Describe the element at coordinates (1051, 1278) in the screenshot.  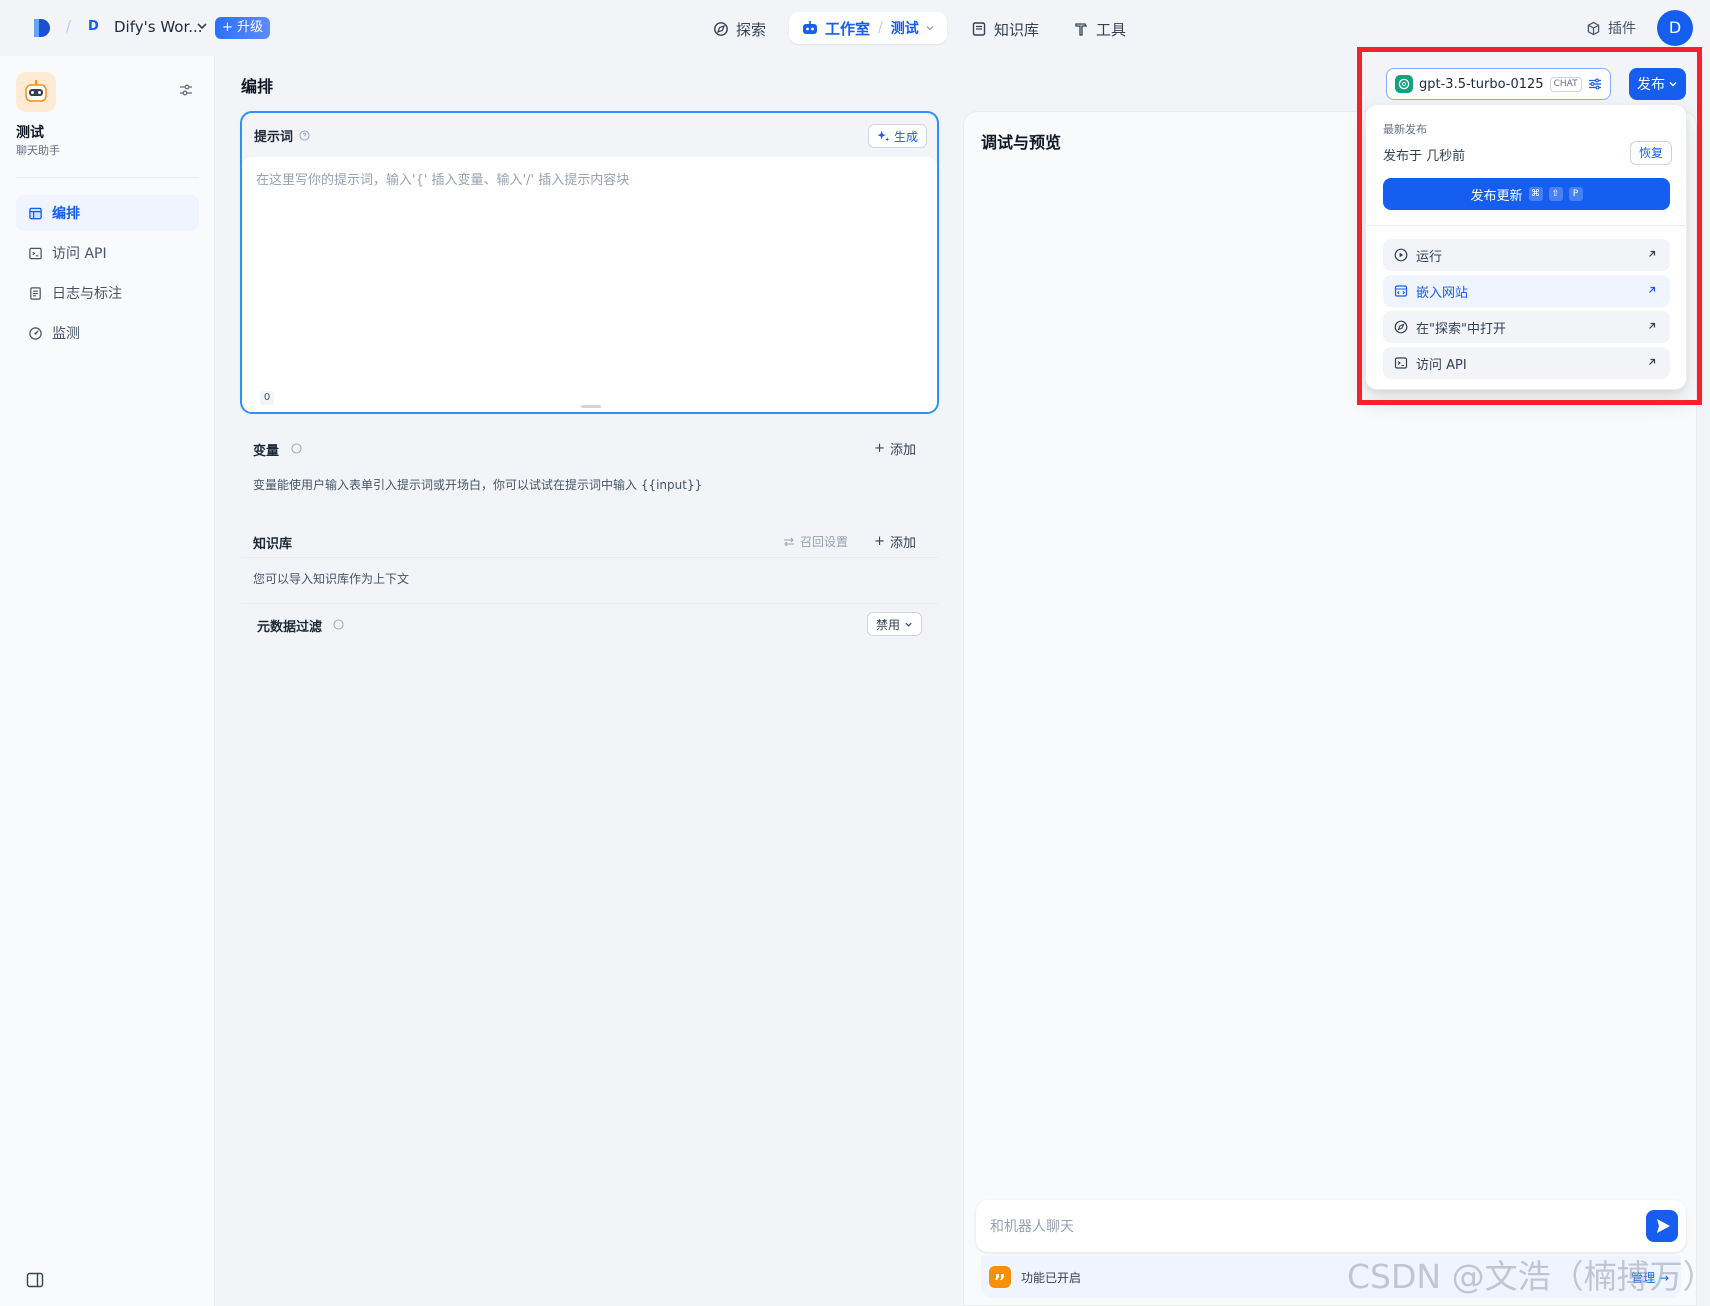
I see `features-enabled-text: 功能已开启` at that location.